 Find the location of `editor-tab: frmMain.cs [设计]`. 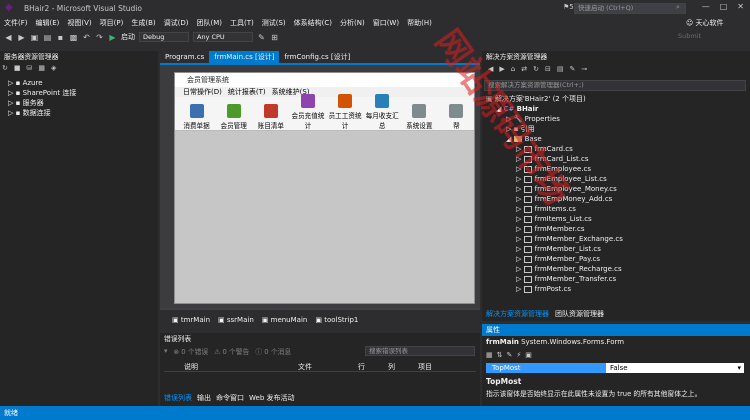

editor-tab: frmMain.cs [设计] is located at coordinates (244, 57).